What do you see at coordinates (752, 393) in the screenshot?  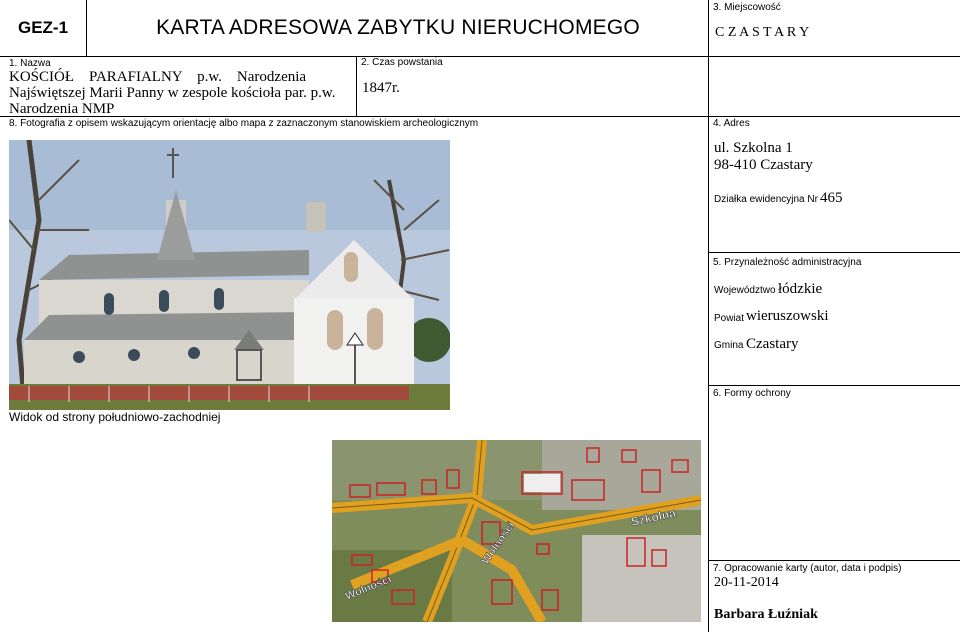 I see `protection-label: 6. Formy ochrony` at bounding box center [752, 393].